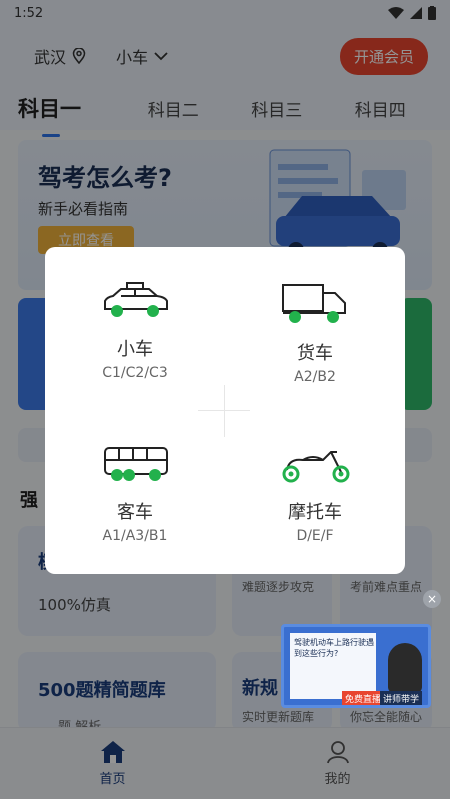  Describe the element at coordinates (405, 668) in the screenshot. I see `ad-presenter-image` at that location.